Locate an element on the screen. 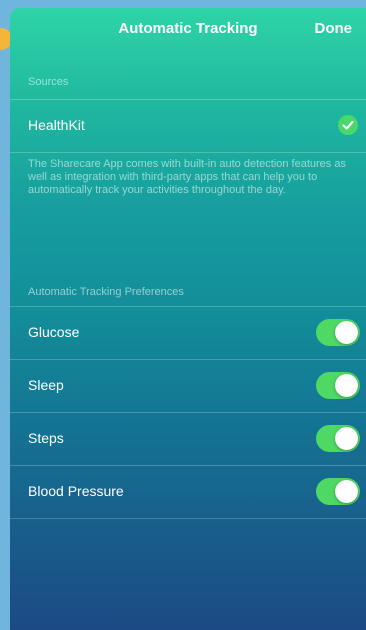 The image size is (366, 630). navigation-bar: Automatic Tracking Done is located at coordinates (188, 30).